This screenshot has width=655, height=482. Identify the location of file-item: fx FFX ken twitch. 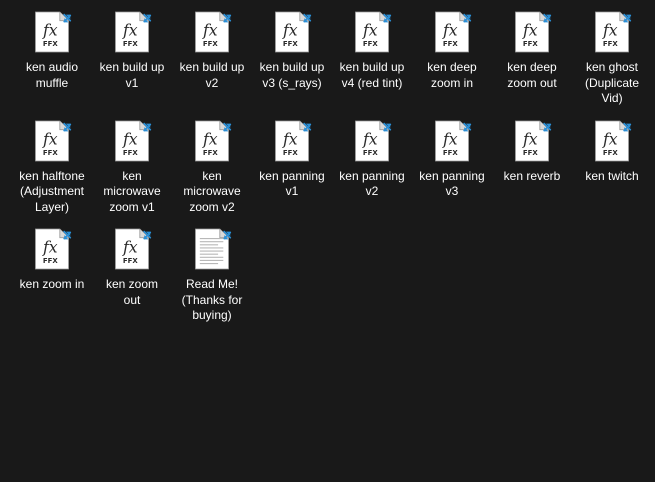
(612, 169).